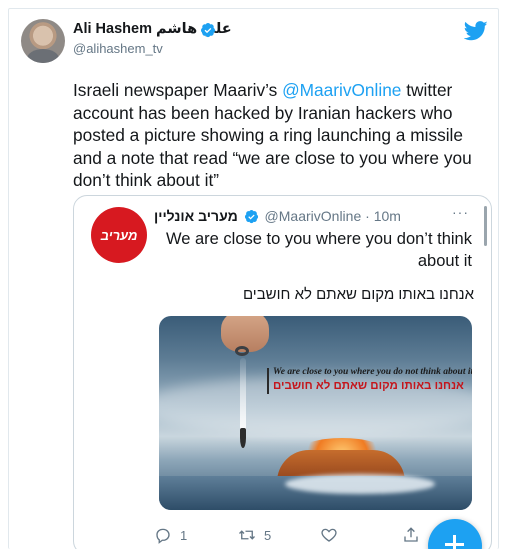 The width and height of the screenshot is (507, 549). I want to click on avatar, so click(43, 41).